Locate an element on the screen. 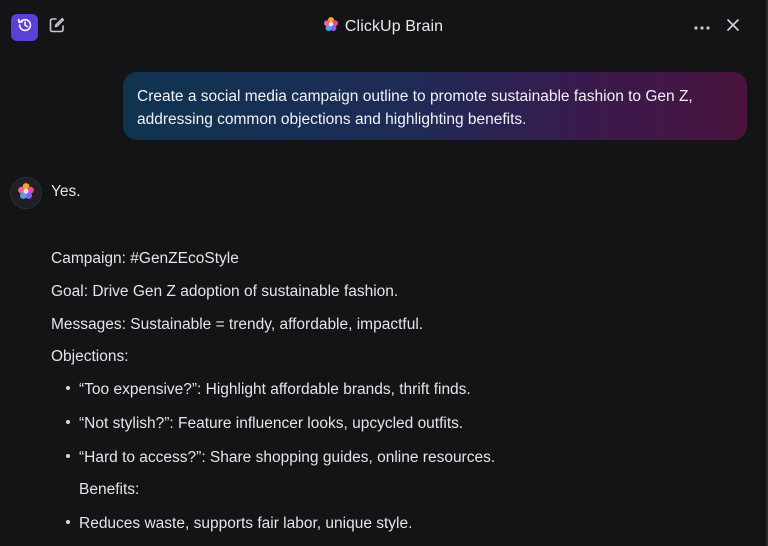 This screenshot has height=546, width=768. assistant-avatar is located at coordinates (26, 193).